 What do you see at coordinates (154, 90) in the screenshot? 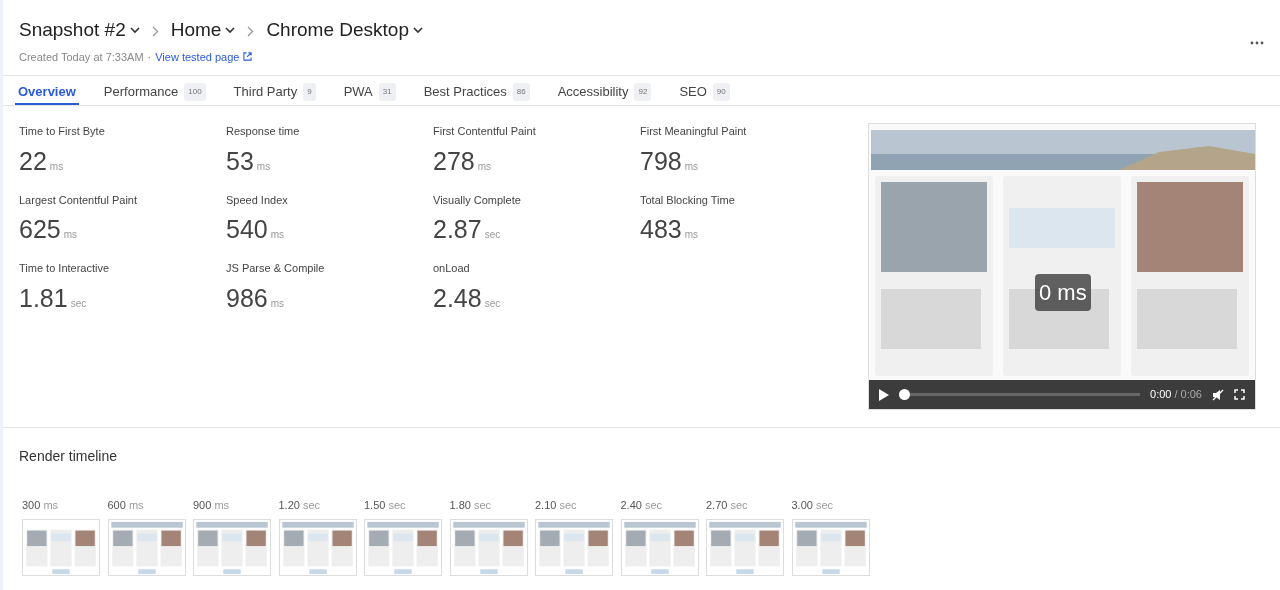
I see `tab: Performance 100` at bounding box center [154, 90].